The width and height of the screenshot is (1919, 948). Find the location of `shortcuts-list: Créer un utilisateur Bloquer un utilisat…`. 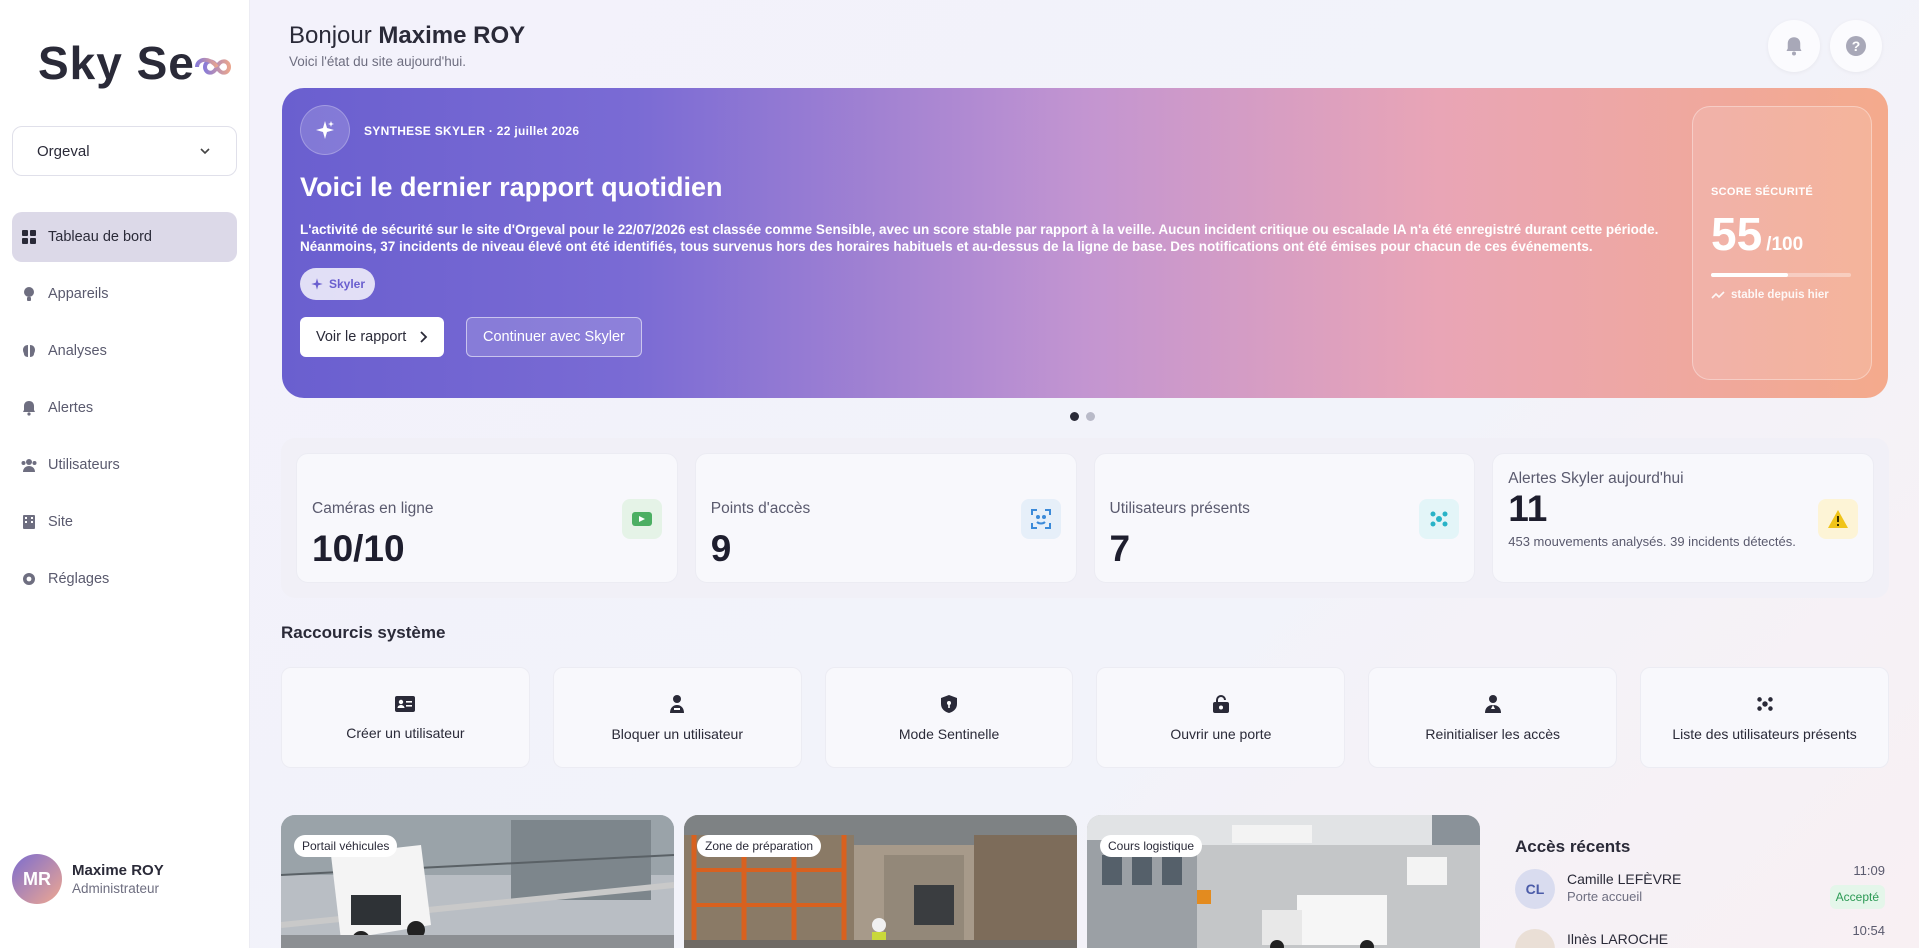

shortcuts-list: Créer un utilisateur Bloquer un utilisat… is located at coordinates (1085, 717).